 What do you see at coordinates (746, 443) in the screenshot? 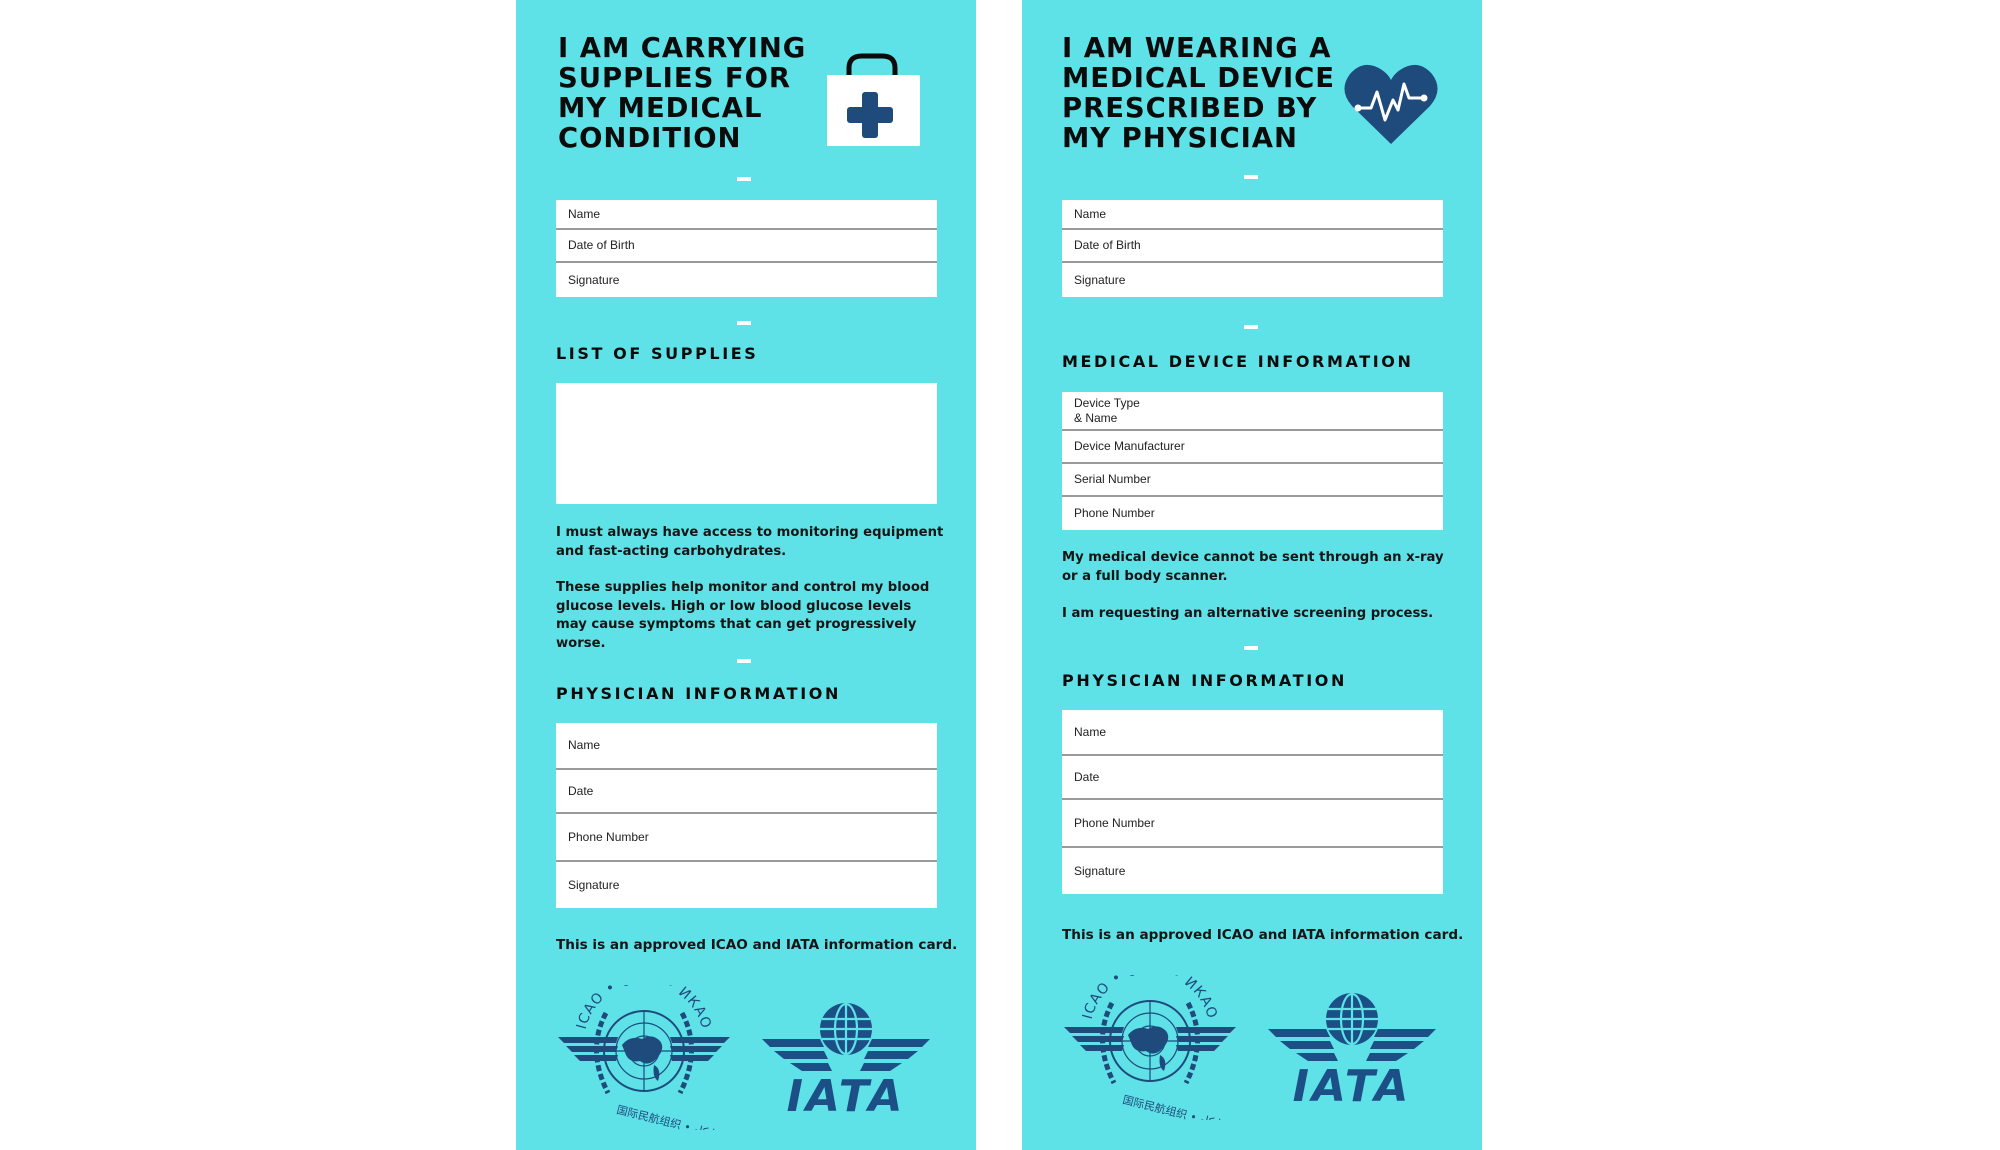
I see `supplies-list-input` at bounding box center [746, 443].